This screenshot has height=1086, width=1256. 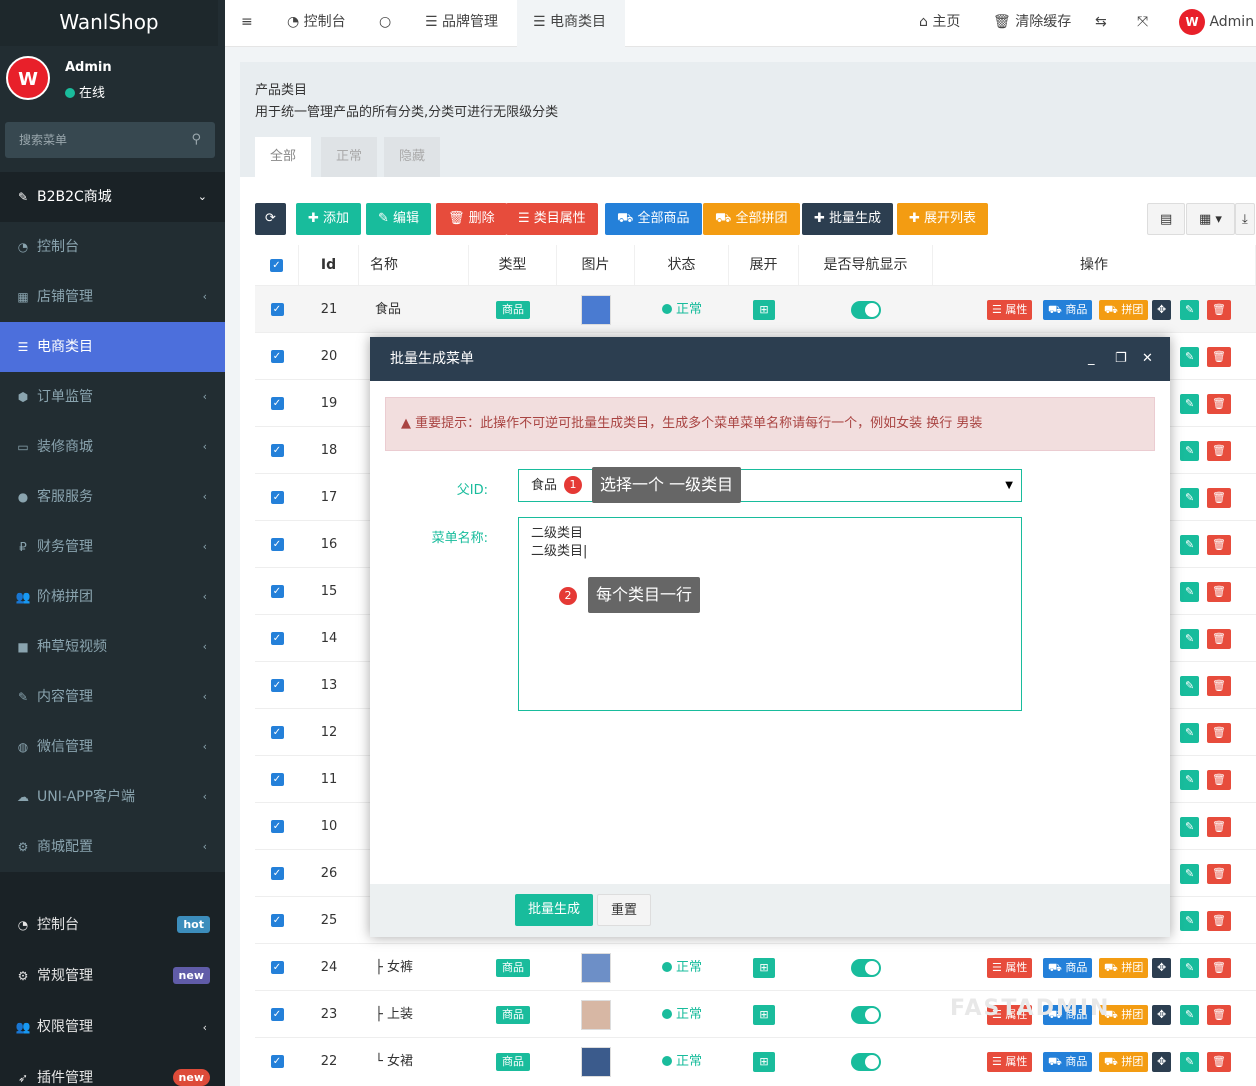 What do you see at coordinates (112, 747) in the screenshot?
I see `sidebar-item-wechat: ◍ 微信管理 ‹` at bounding box center [112, 747].